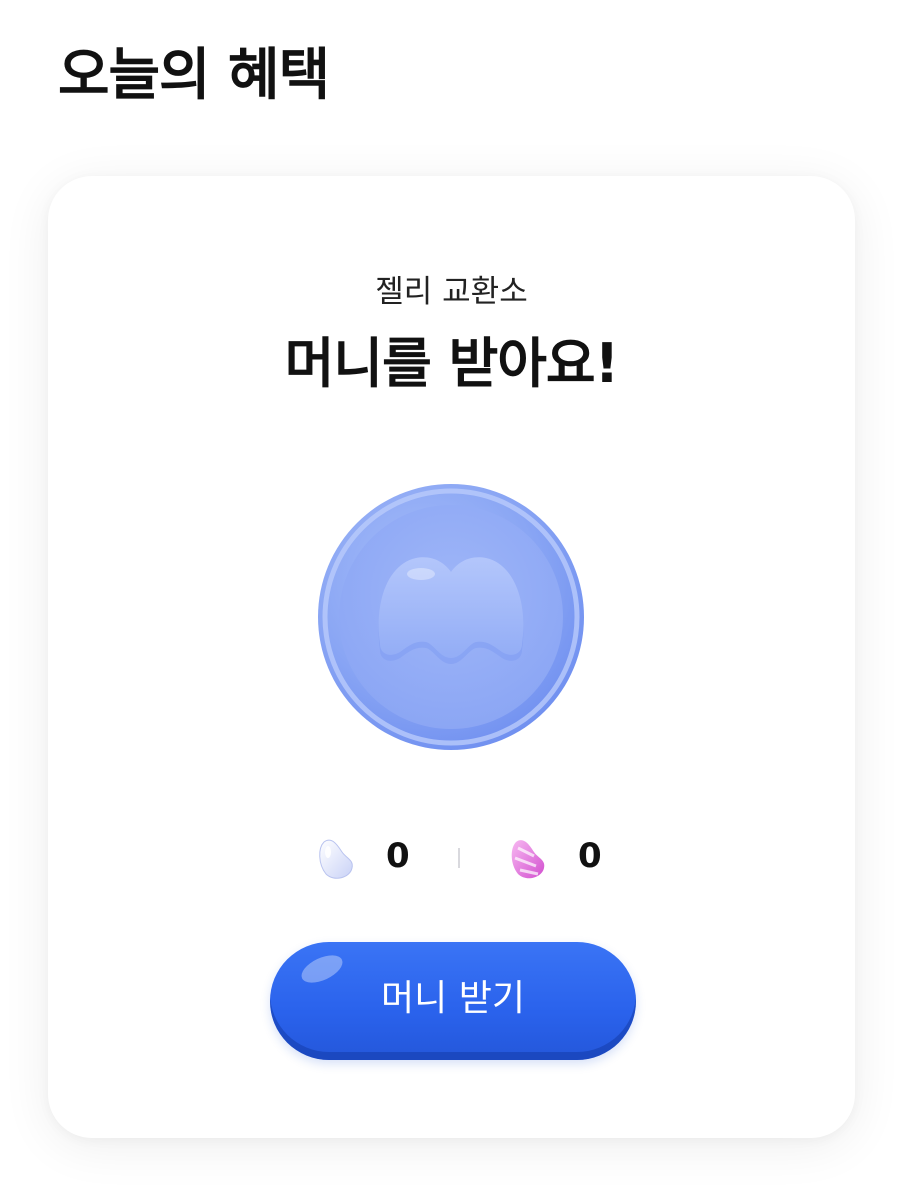  I want to click on page-title: 오늘의 혜택, so click(194, 75).